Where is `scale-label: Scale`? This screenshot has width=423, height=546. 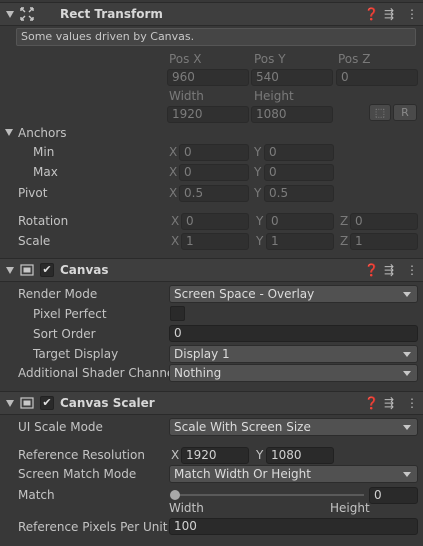 scale-label: Scale is located at coordinates (34, 241).